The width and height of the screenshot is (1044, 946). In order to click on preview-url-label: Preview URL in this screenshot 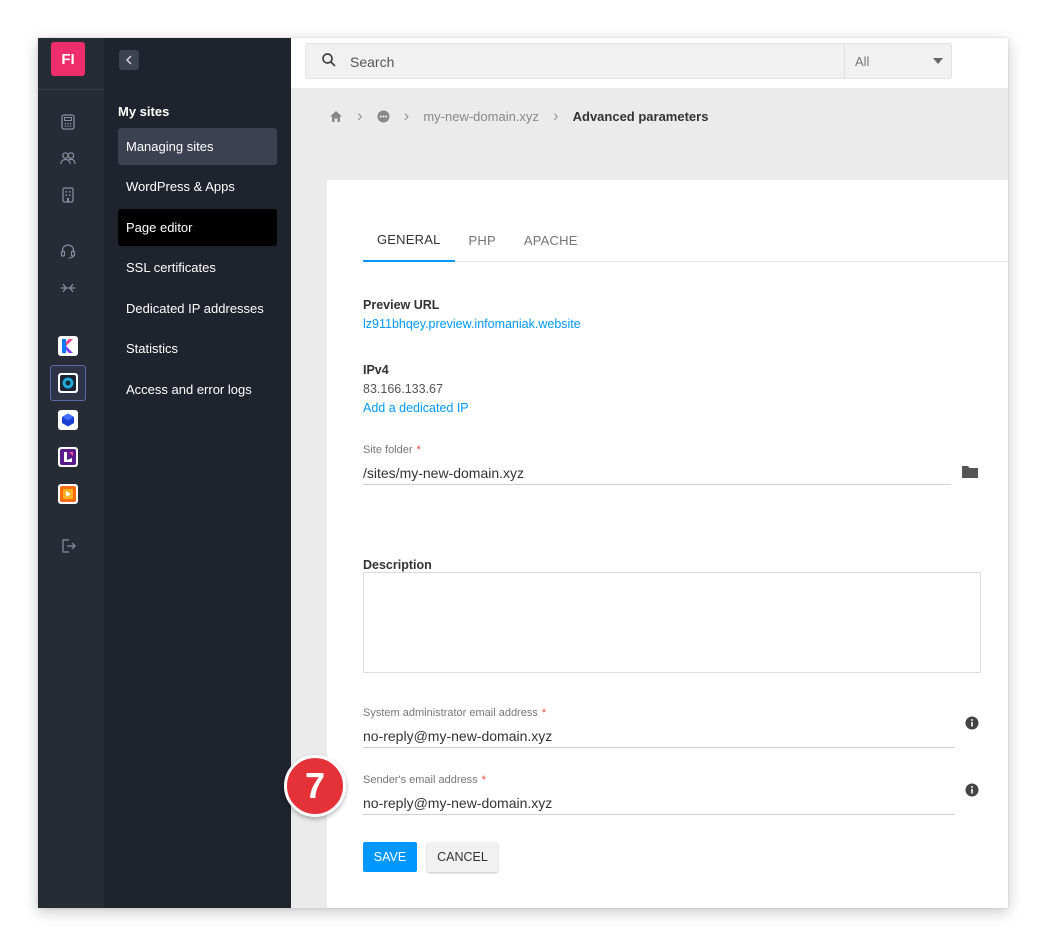, I will do `click(401, 305)`.